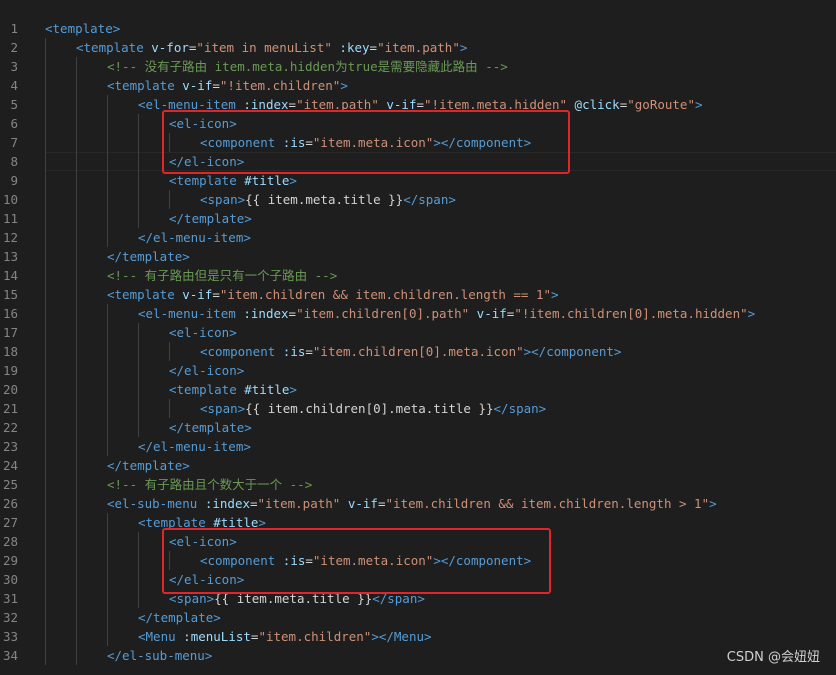 The image size is (836, 675). I want to click on line-number: 32, so click(10, 617).